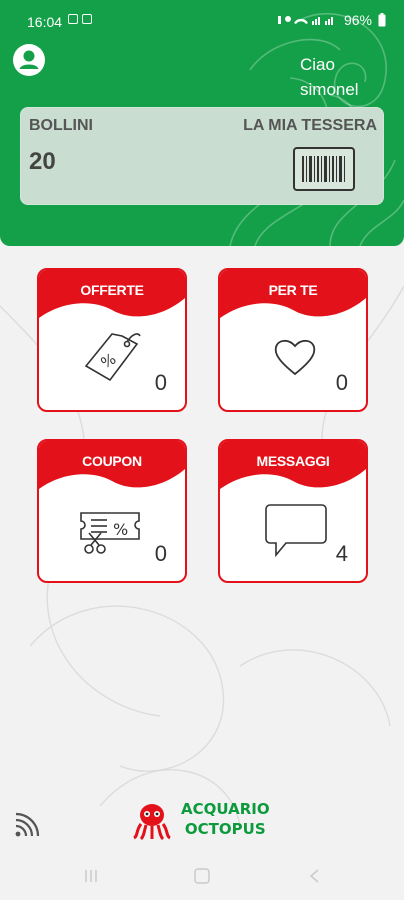 This screenshot has height=900, width=404. I want to click on home-icon, so click(202, 876).